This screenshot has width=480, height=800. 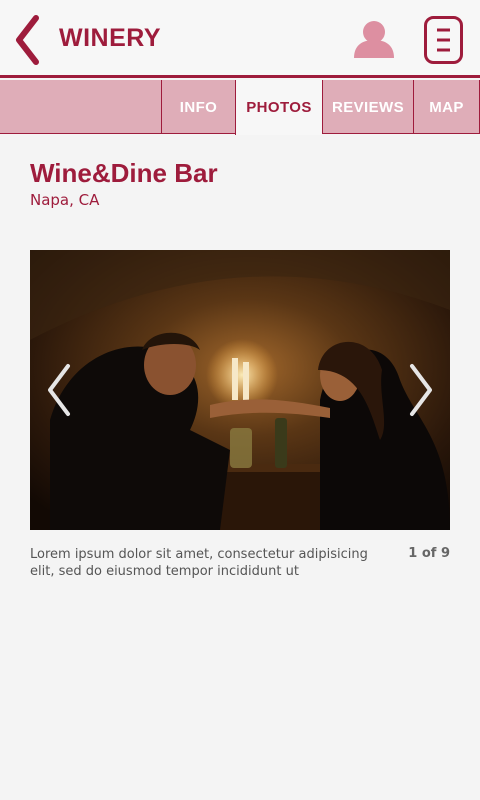 What do you see at coordinates (65, 200) in the screenshot?
I see `venue-location: Napa, CA` at bounding box center [65, 200].